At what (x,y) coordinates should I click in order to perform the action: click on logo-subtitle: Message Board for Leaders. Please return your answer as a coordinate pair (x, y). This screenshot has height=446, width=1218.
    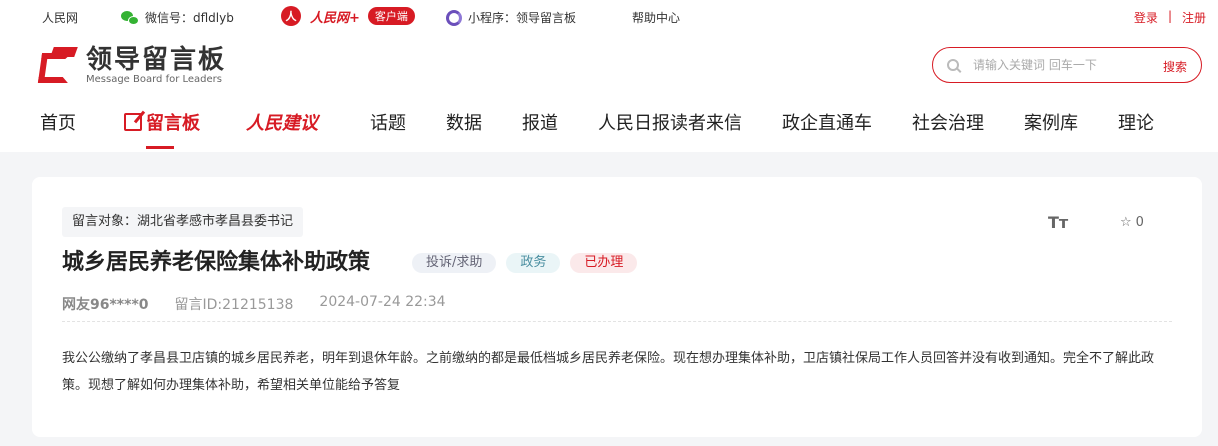
    Looking at the image, I should click on (154, 79).